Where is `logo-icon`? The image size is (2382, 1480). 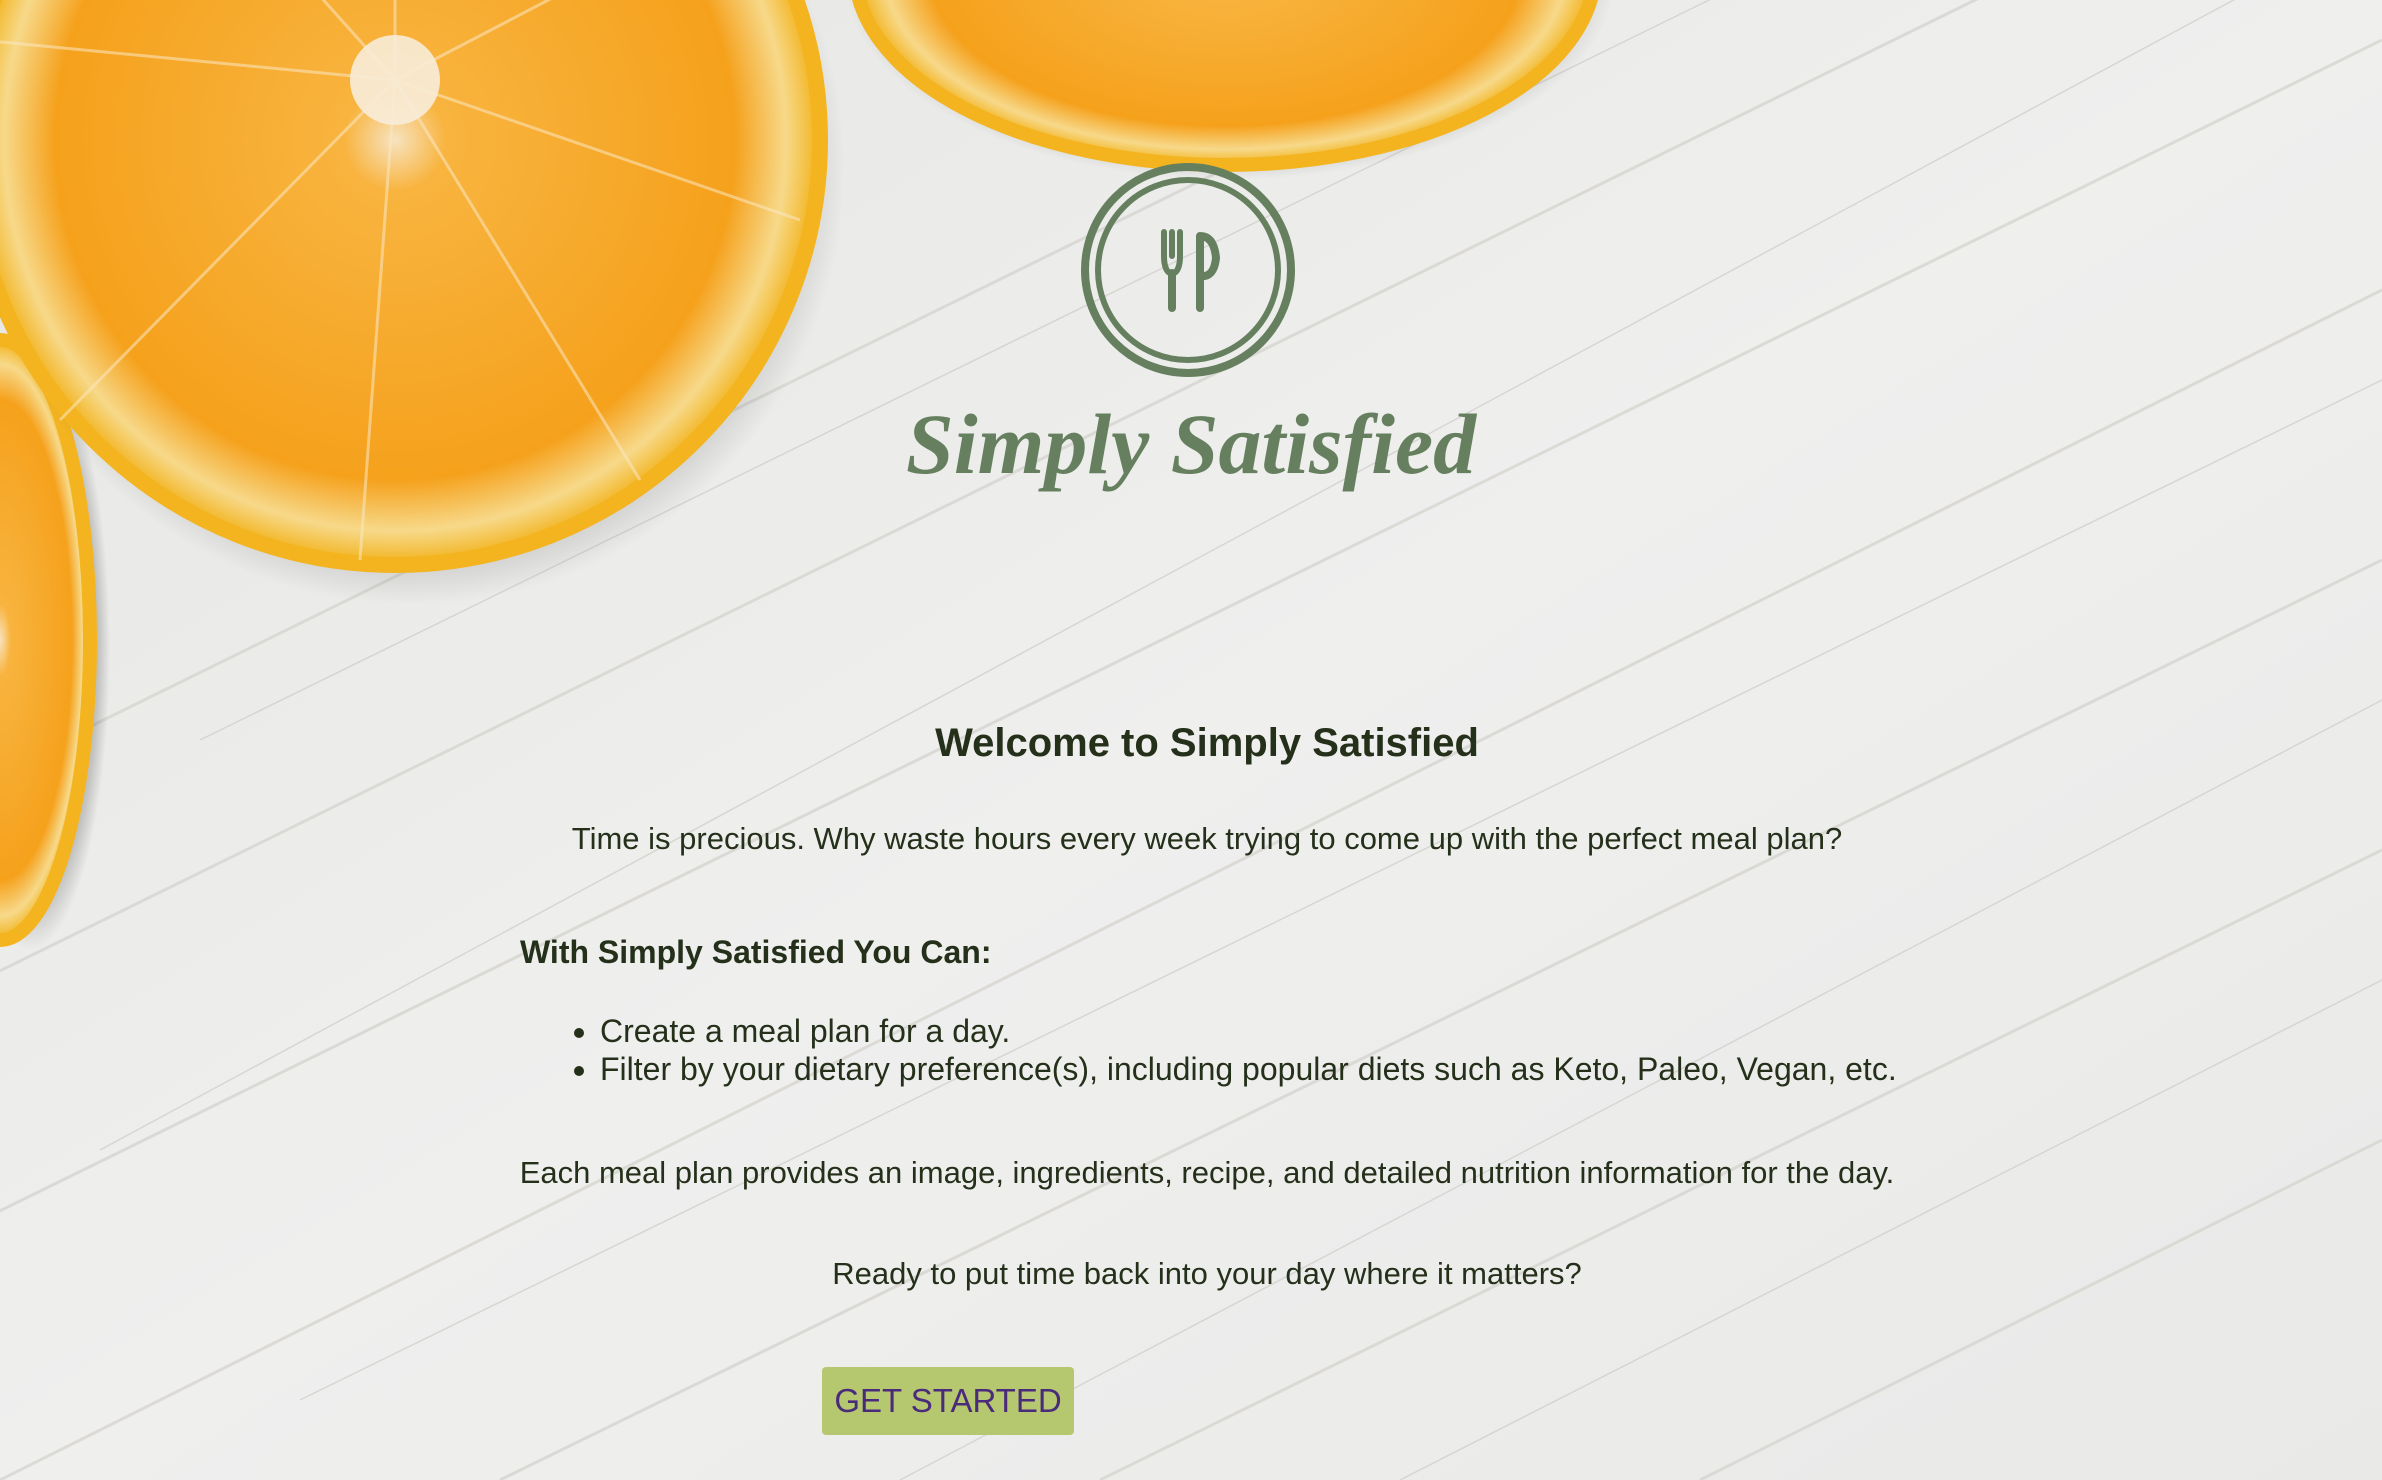 logo-icon is located at coordinates (1188, 270).